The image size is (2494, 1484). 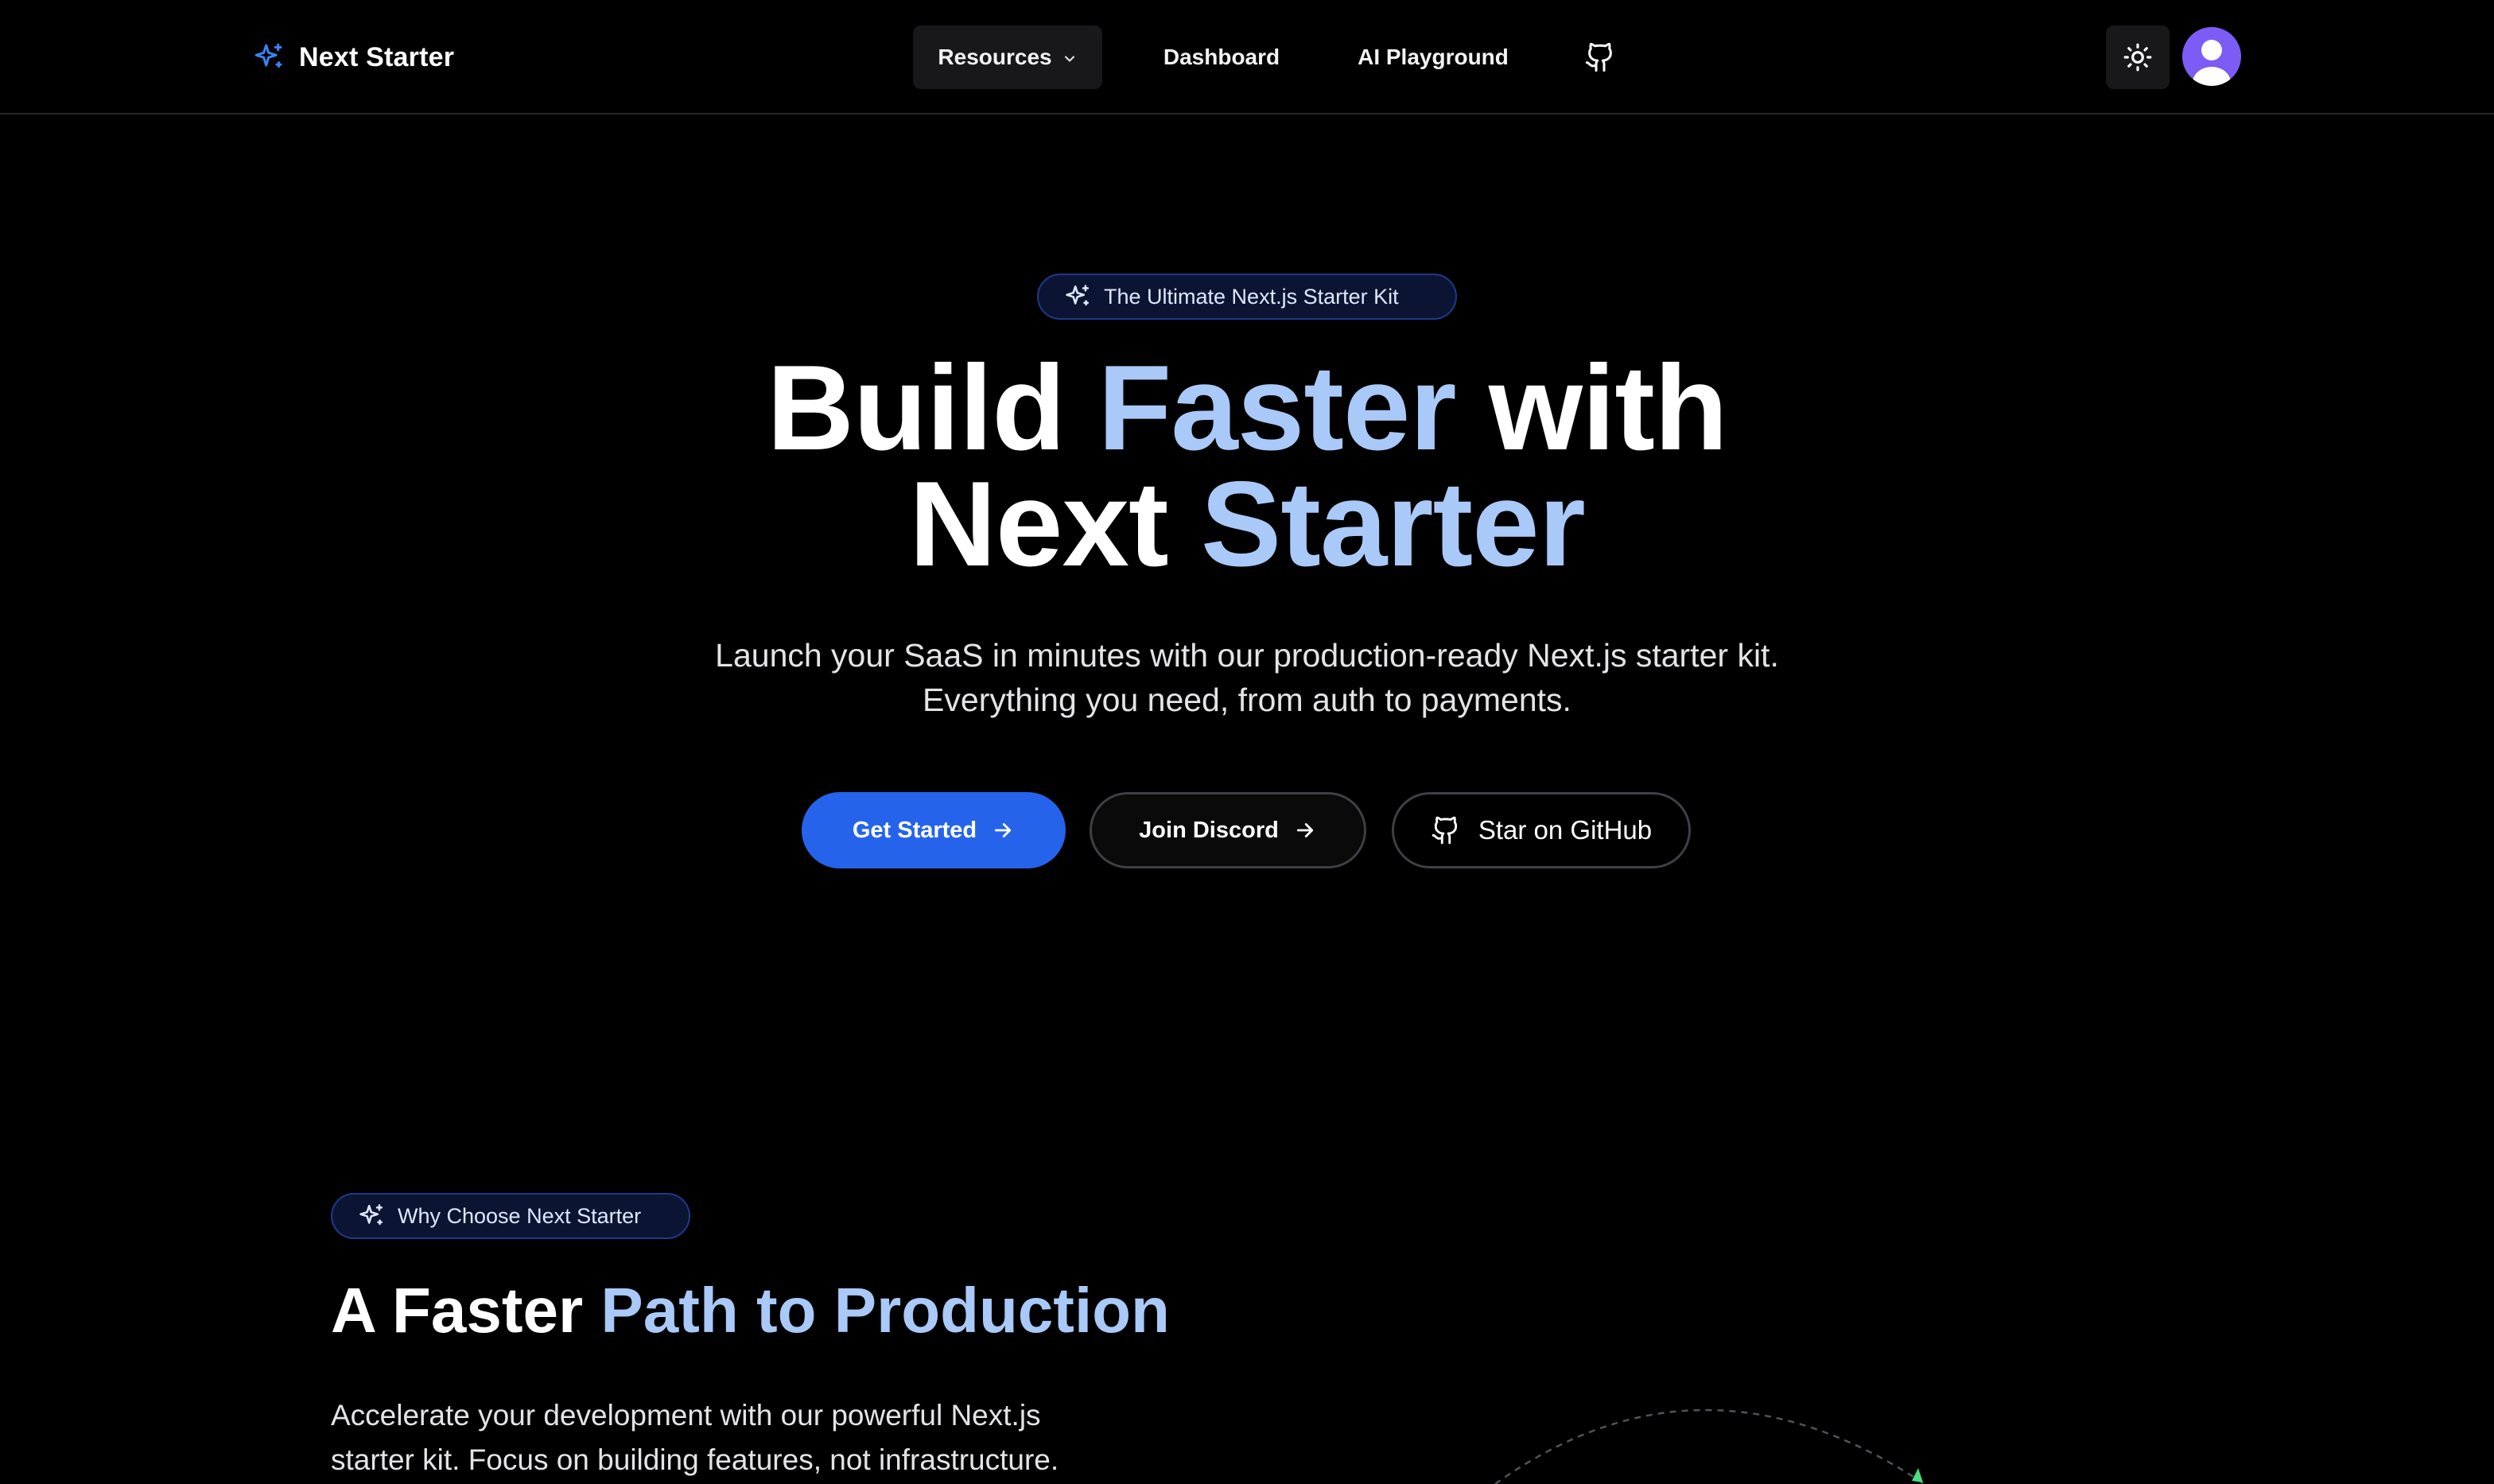 What do you see at coordinates (1038, 524) in the screenshot?
I see `hero-title-word: Next` at bounding box center [1038, 524].